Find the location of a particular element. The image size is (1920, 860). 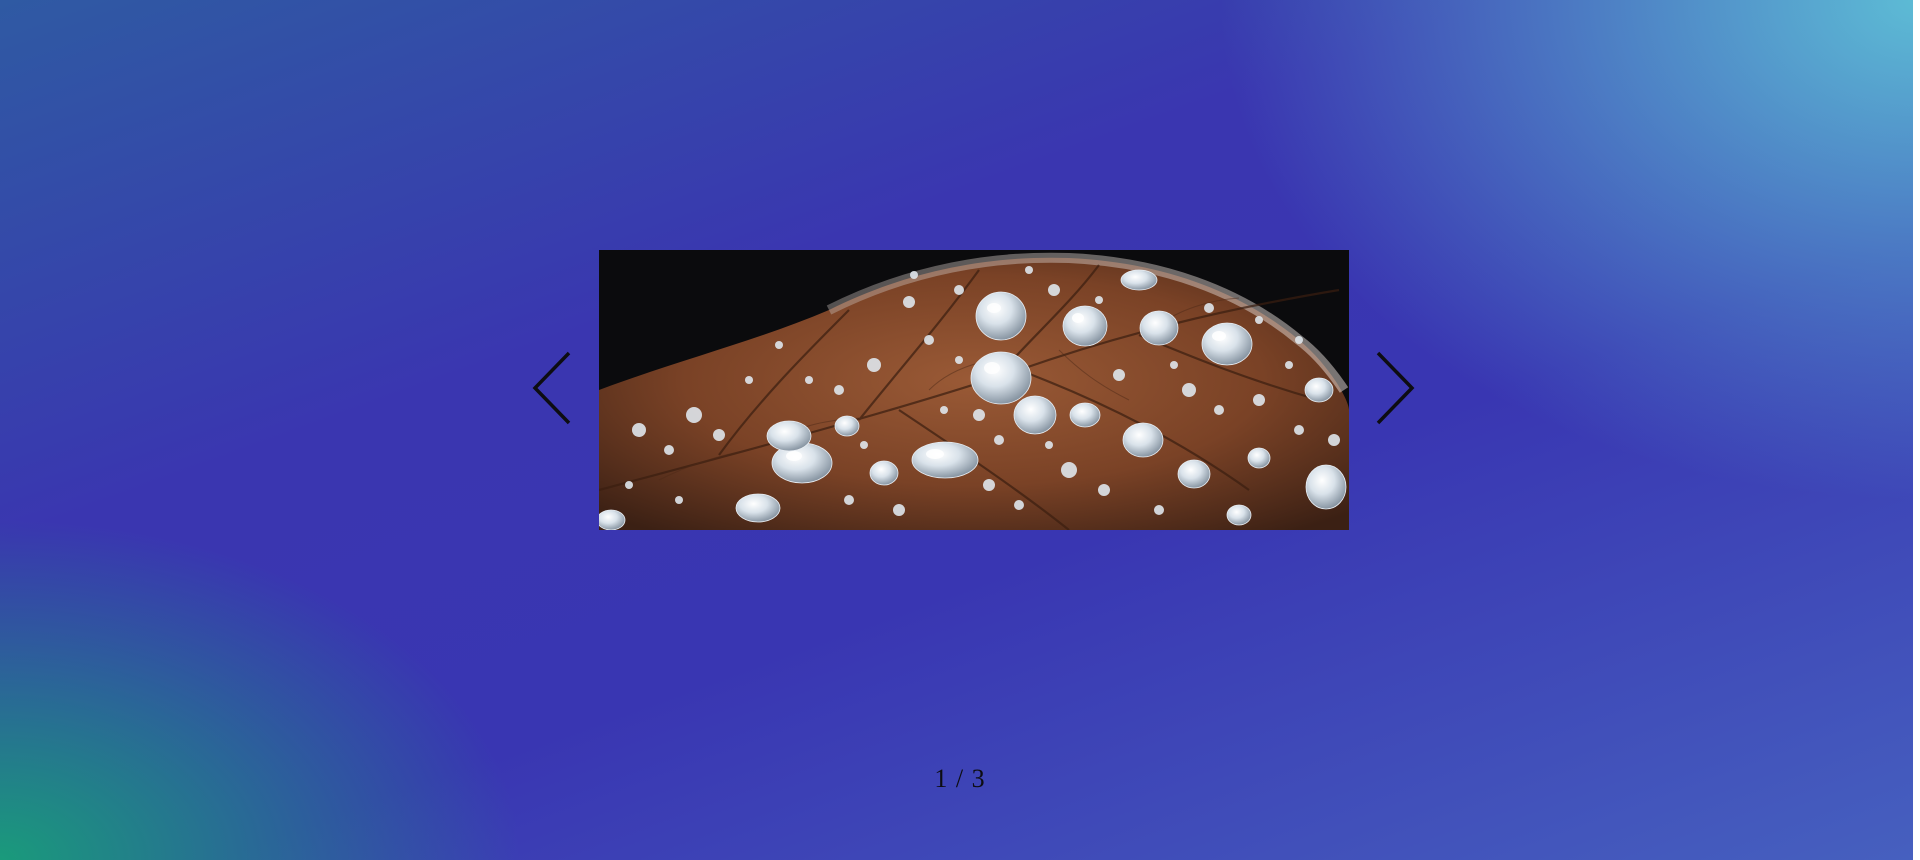

chevron-left-icon is located at coordinates (552, 390).